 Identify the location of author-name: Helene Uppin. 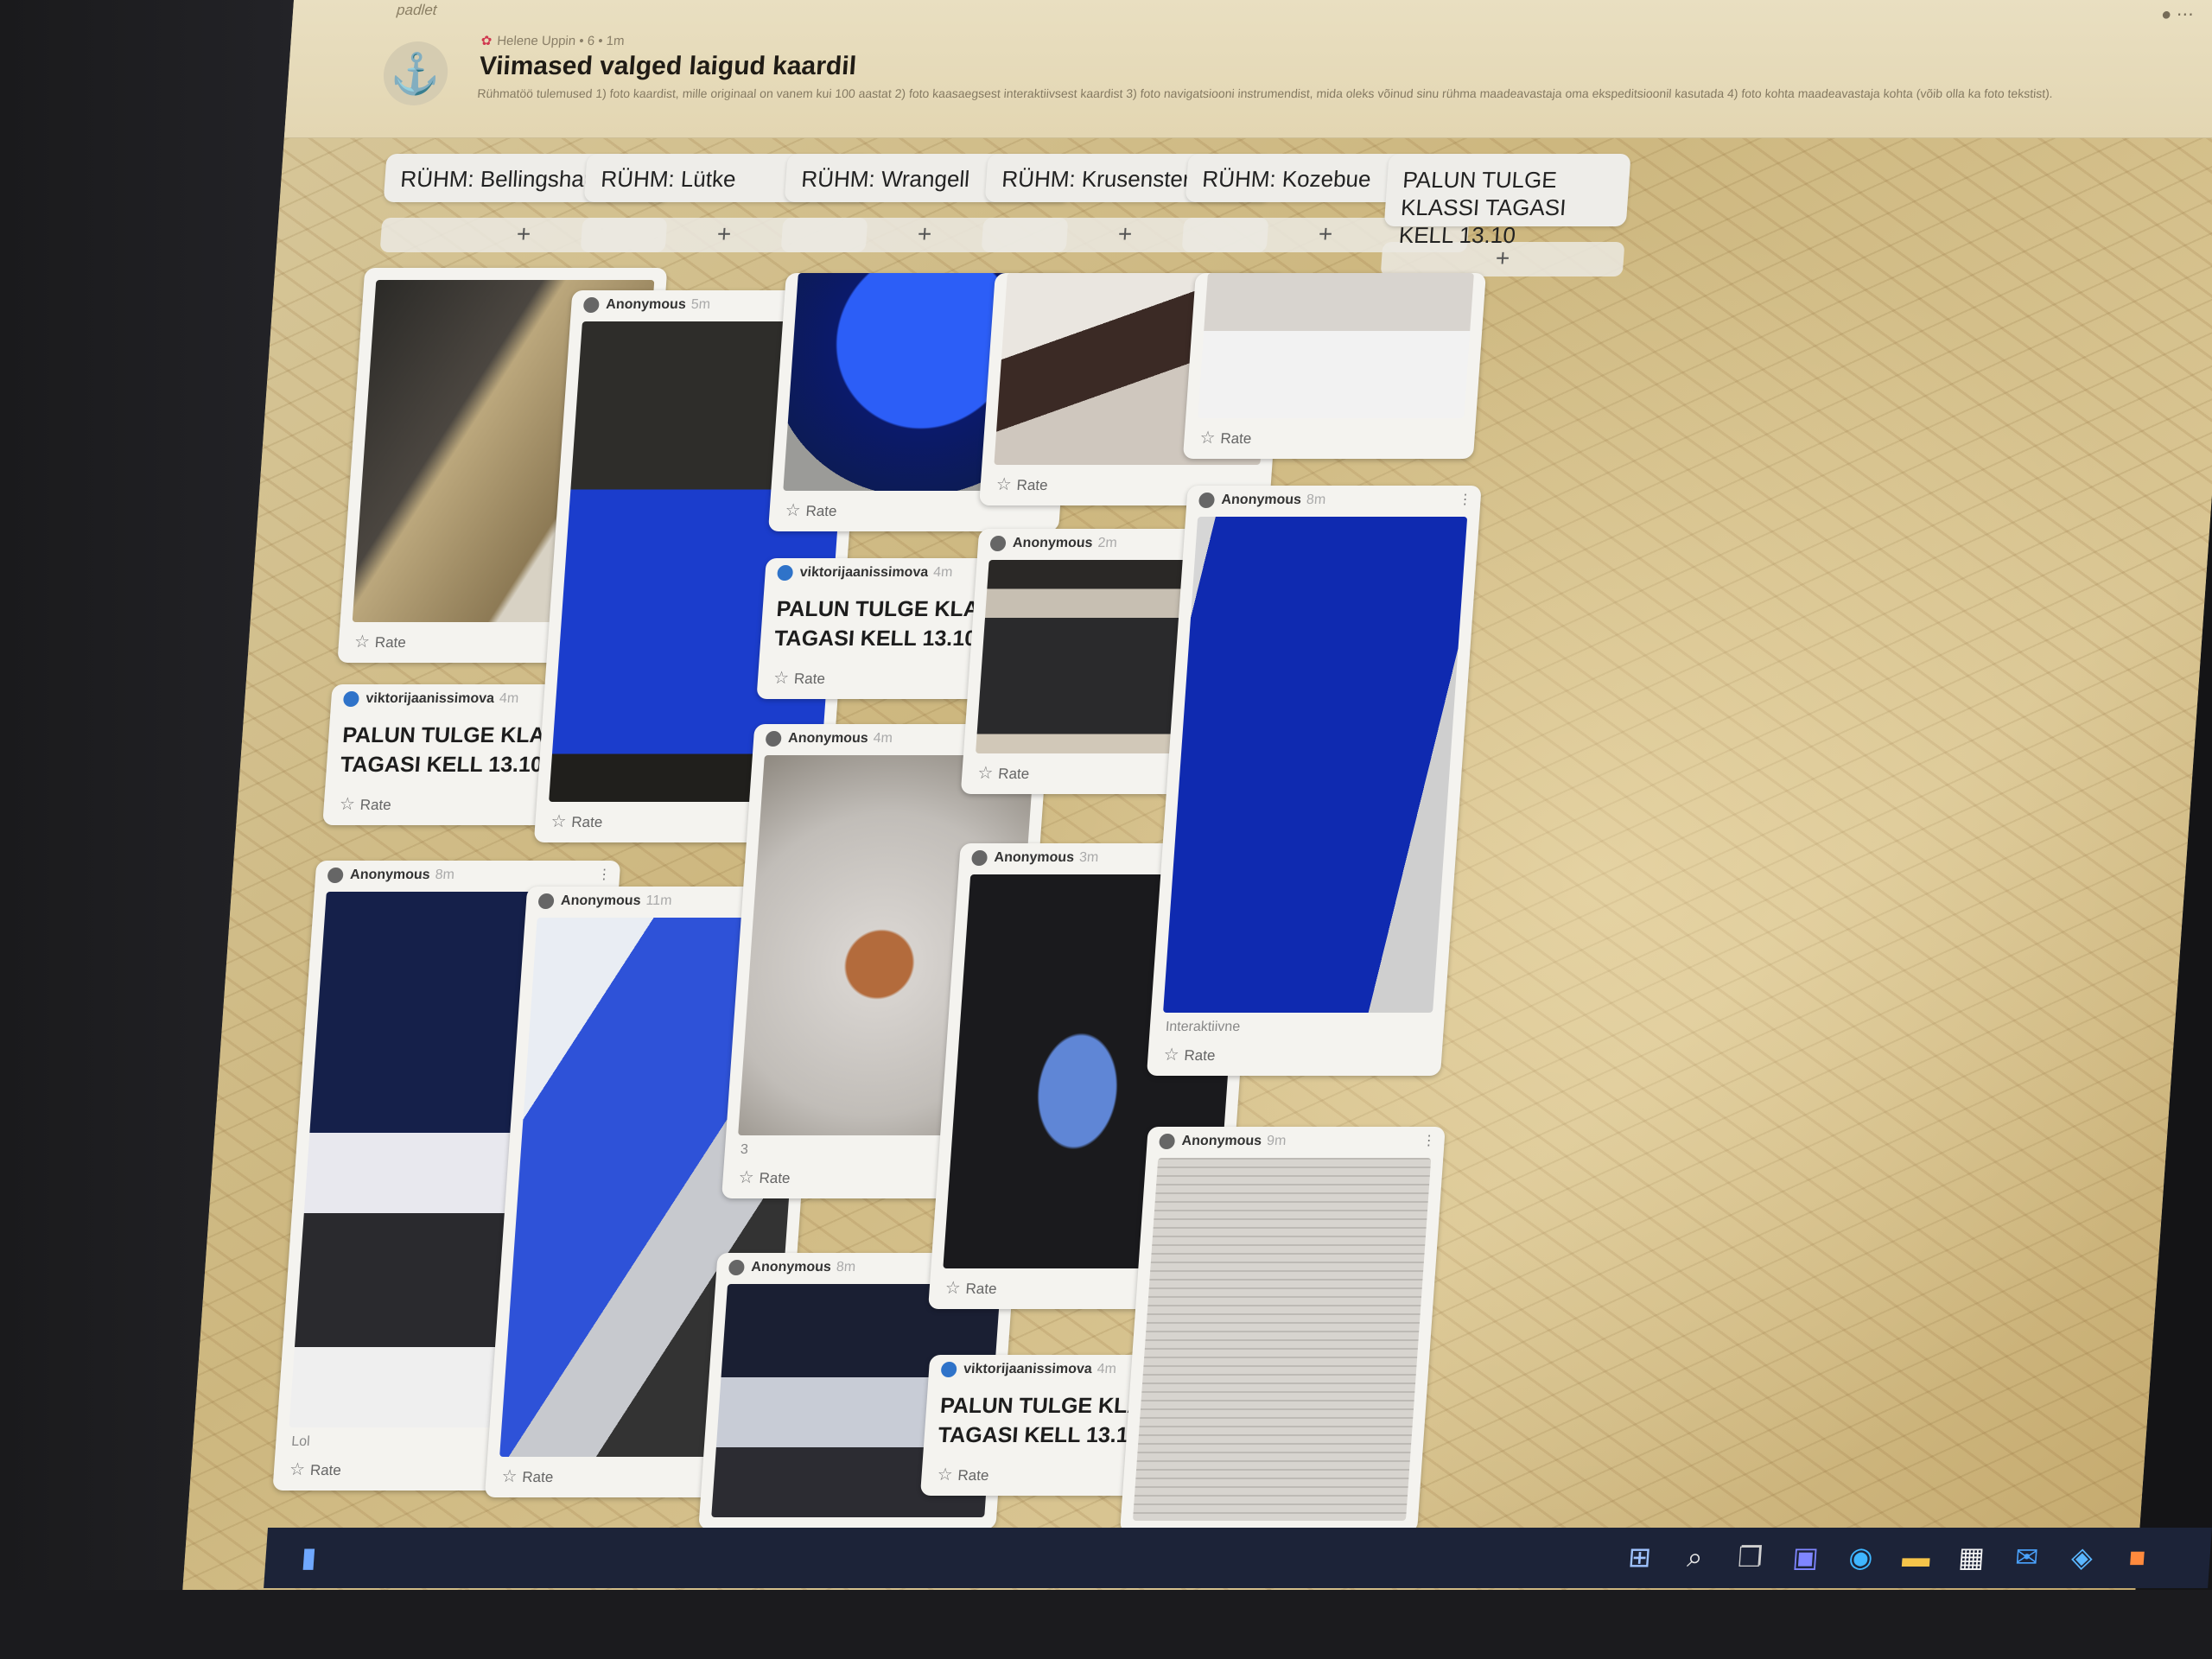
(536, 41).